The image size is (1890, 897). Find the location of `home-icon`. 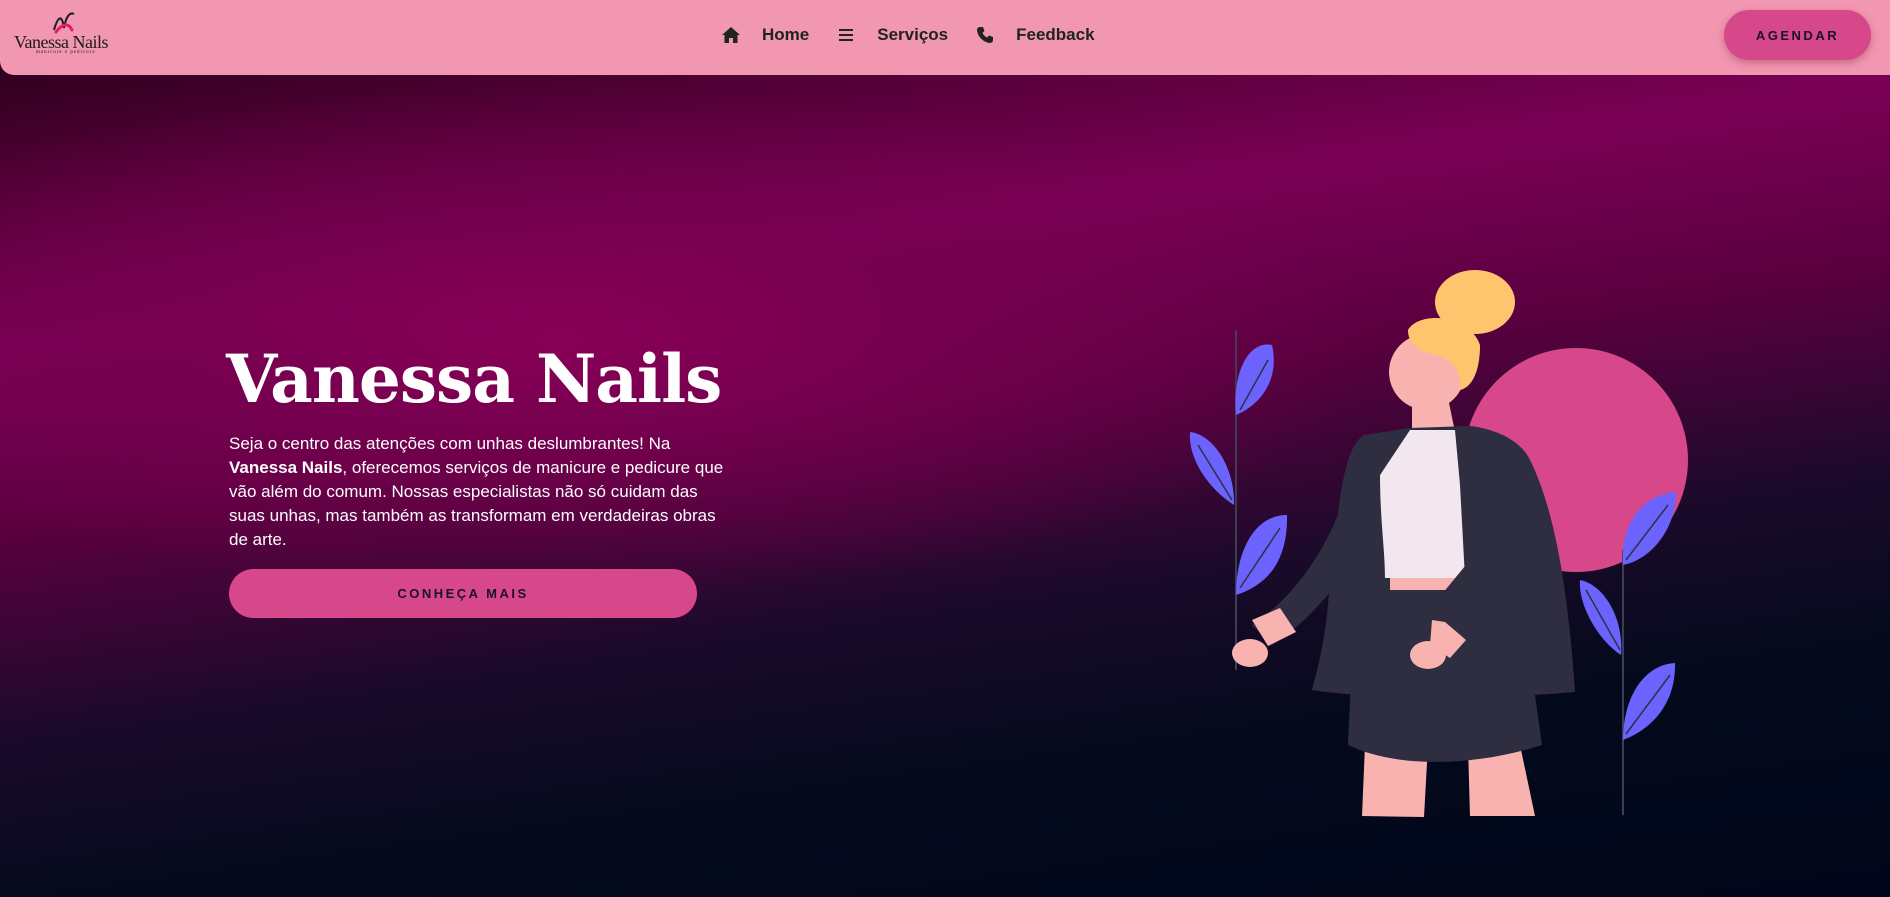

home-icon is located at coordinates (731, 35).